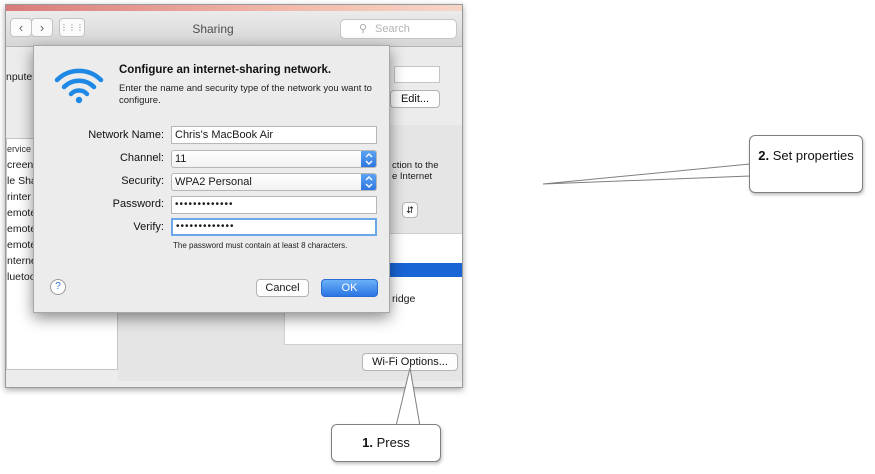 Image resolution: width=875 pixels, height=474 pixels. I want to click on network-name-input: Chris's MacBook Air, so click(274, 135).